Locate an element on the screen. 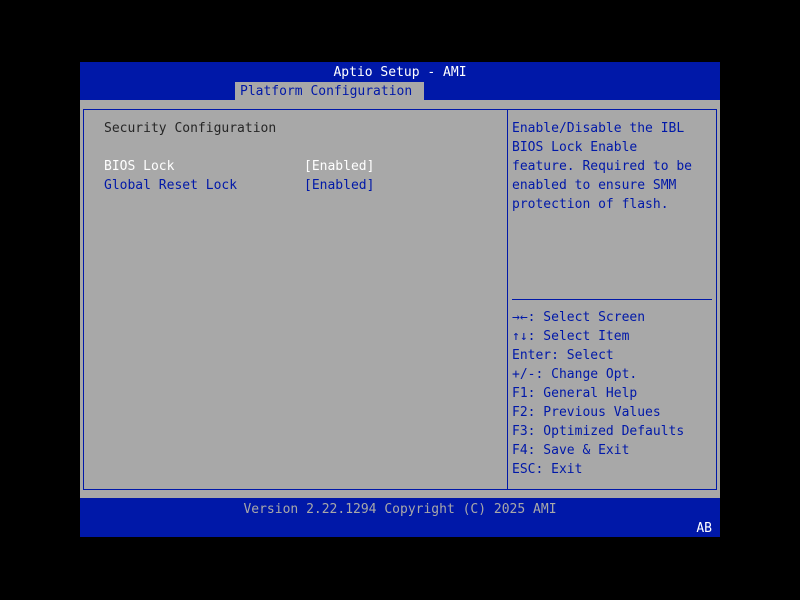  key-hint-optimized-defaults: F3: Optimized Defaults is located at coordinates (598, 431).